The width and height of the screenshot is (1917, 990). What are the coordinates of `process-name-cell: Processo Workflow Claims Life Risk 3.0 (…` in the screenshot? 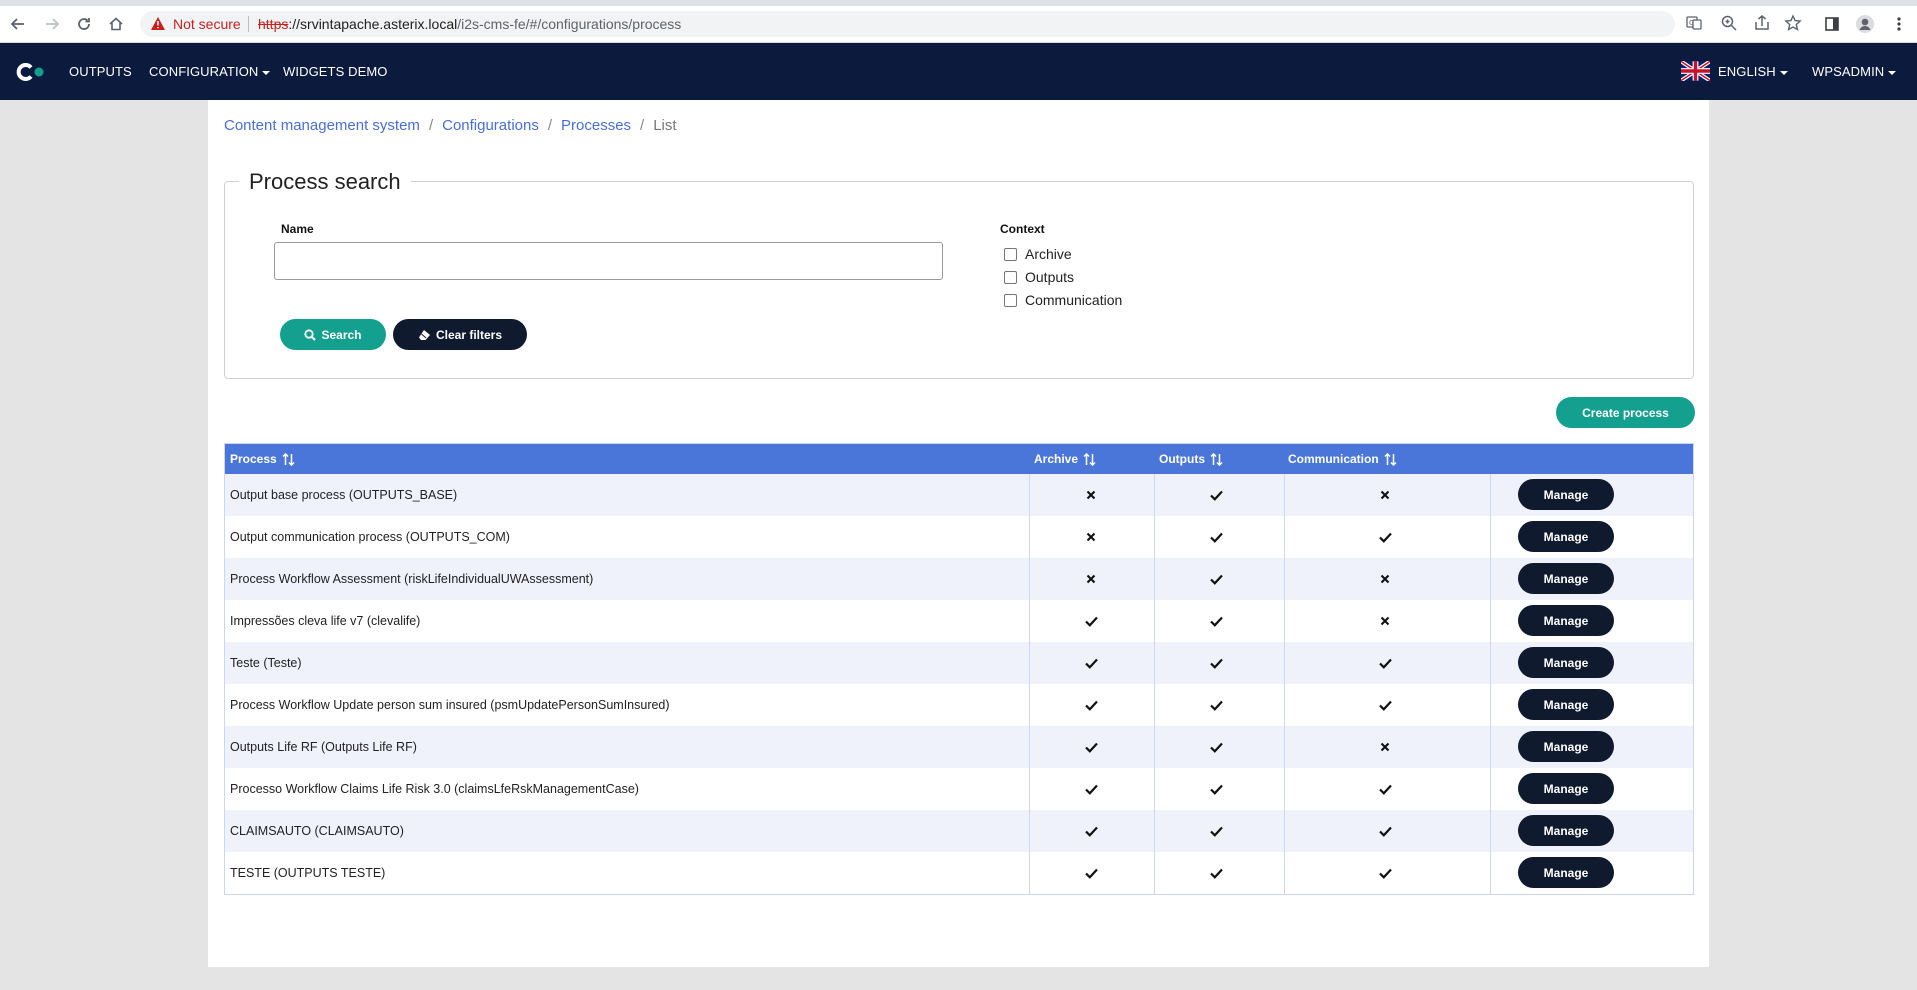 It's located at (434, 789).